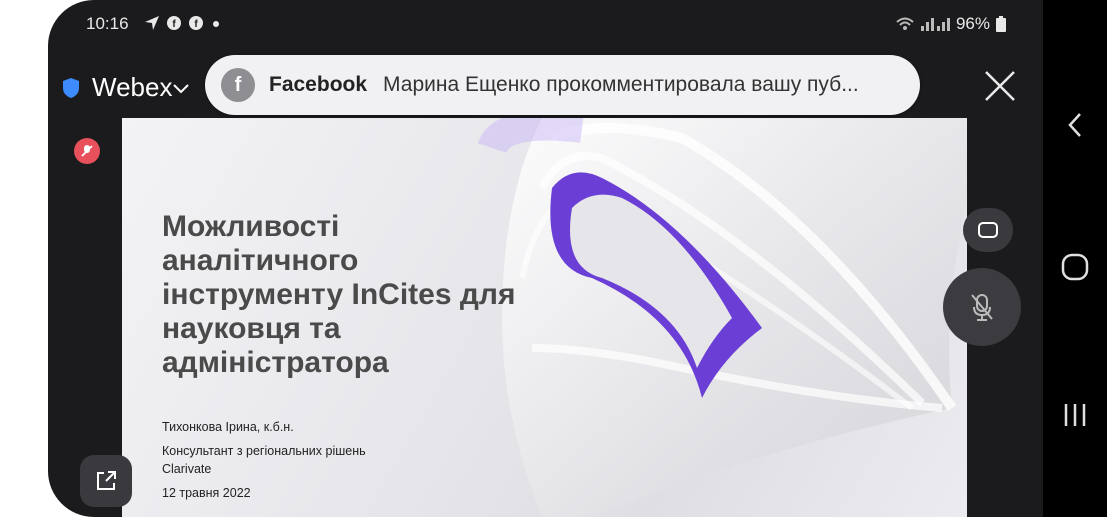 The image size is (1107, 517). I want to click on close-icon, so click(1000, 86).